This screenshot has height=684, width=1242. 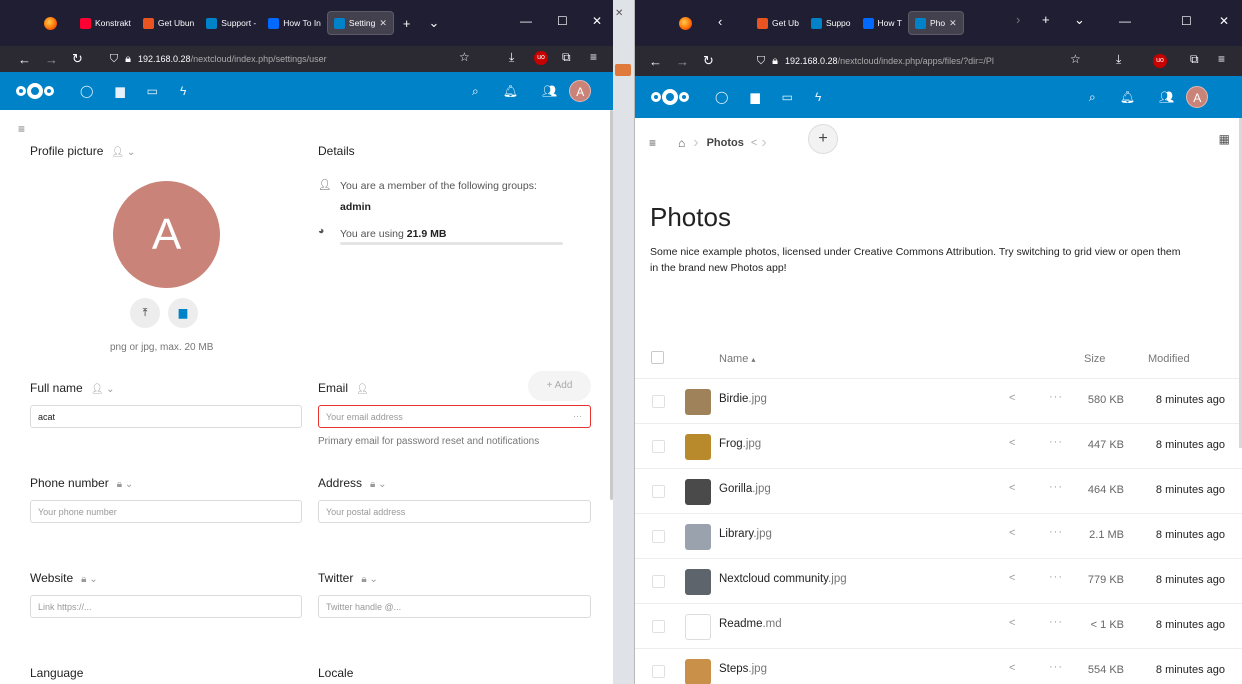 I want to click on file-name: Birdie.jpg, so click(x=743, y=399).